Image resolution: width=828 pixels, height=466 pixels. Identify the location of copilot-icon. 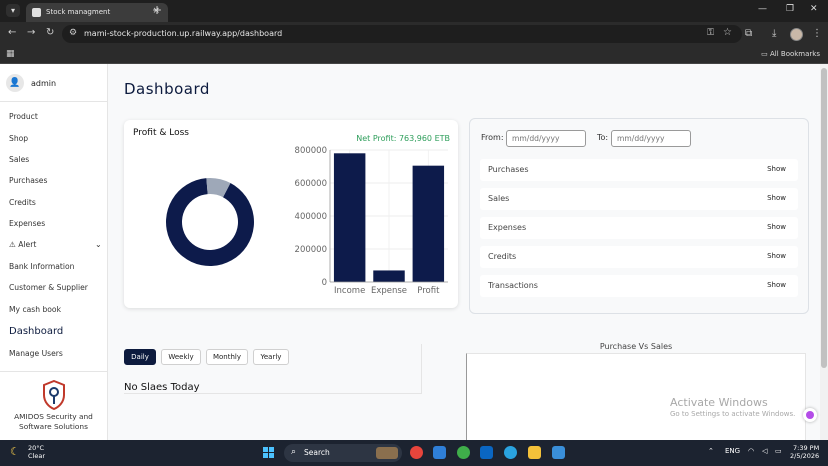
(810, 415).